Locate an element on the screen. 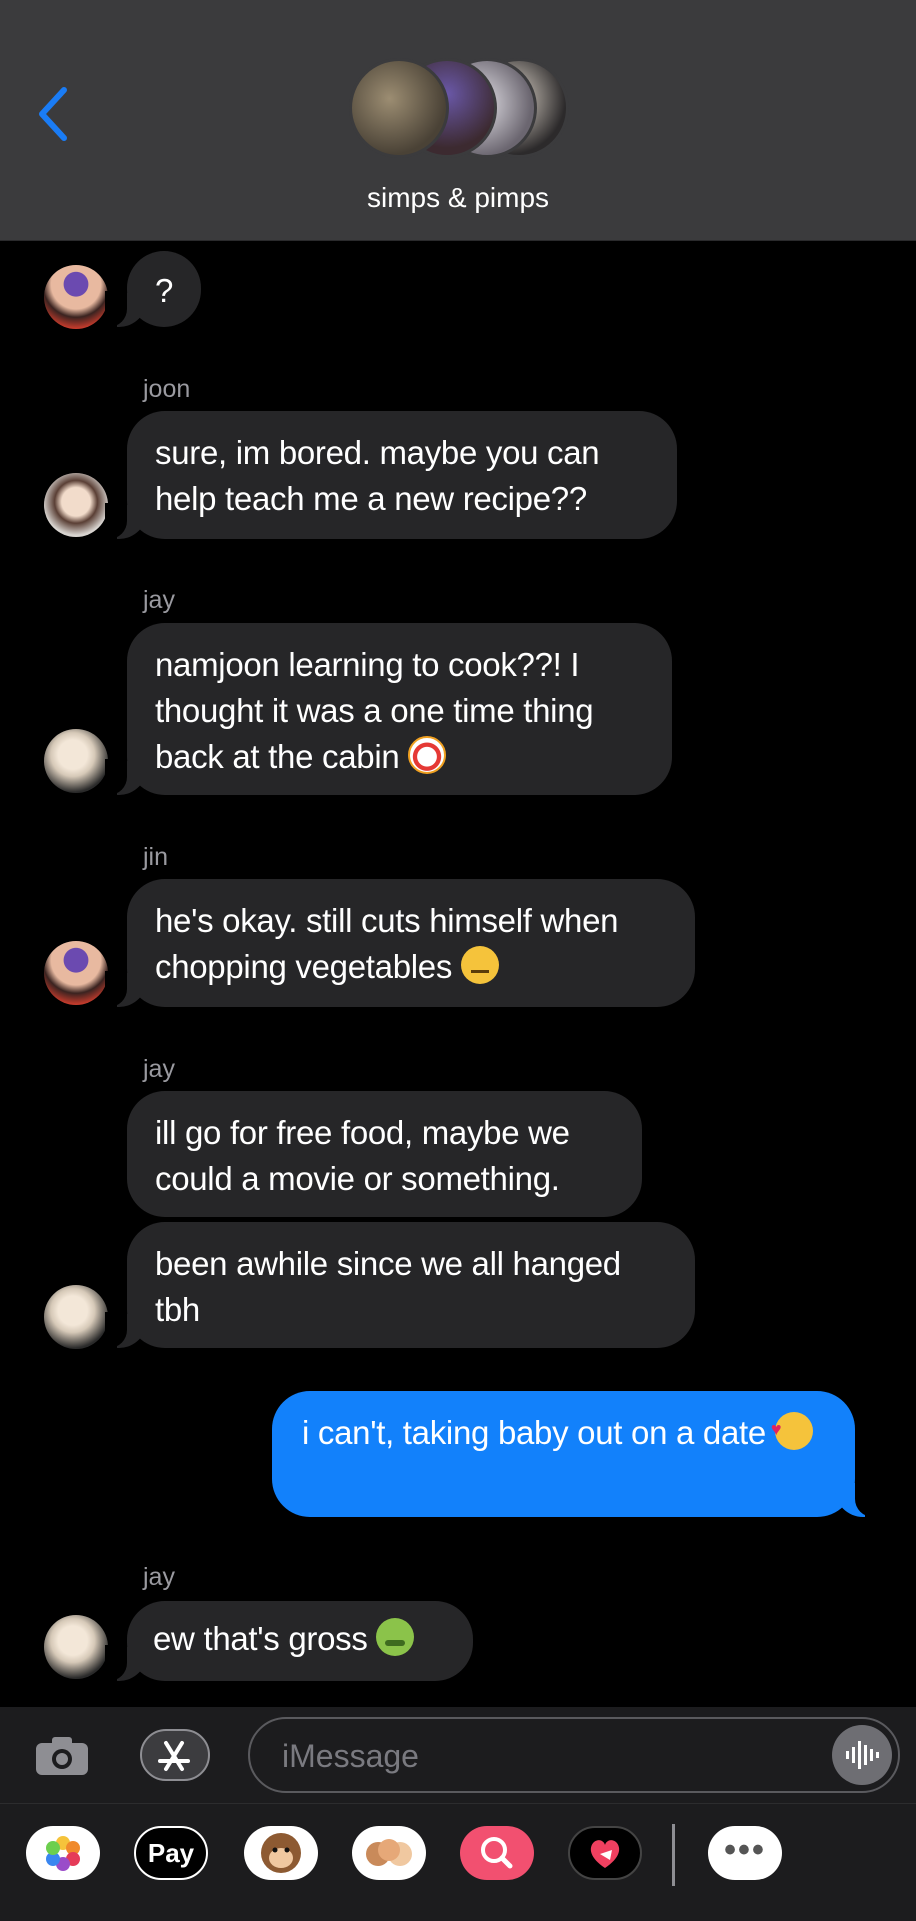 This screenshot has height=1921, width=916. message-input is located at coordinates (542, 1756).